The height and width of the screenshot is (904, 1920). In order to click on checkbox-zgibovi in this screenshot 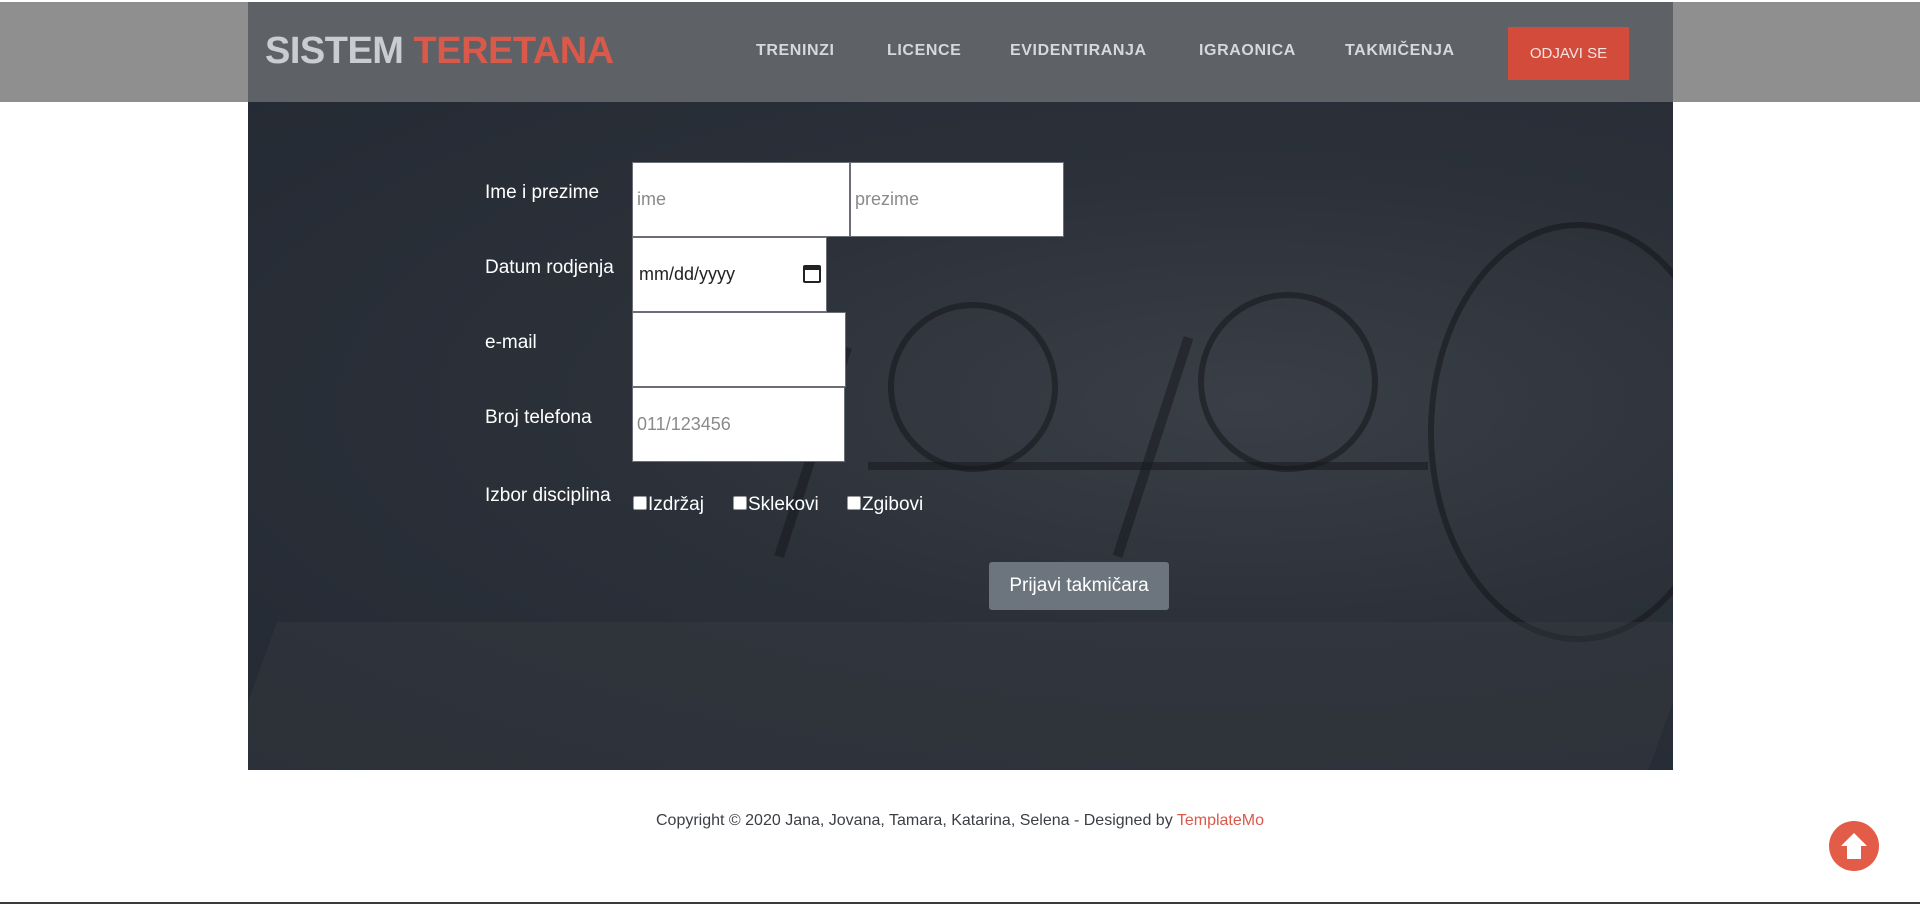, I will do `click(854, 503)`.